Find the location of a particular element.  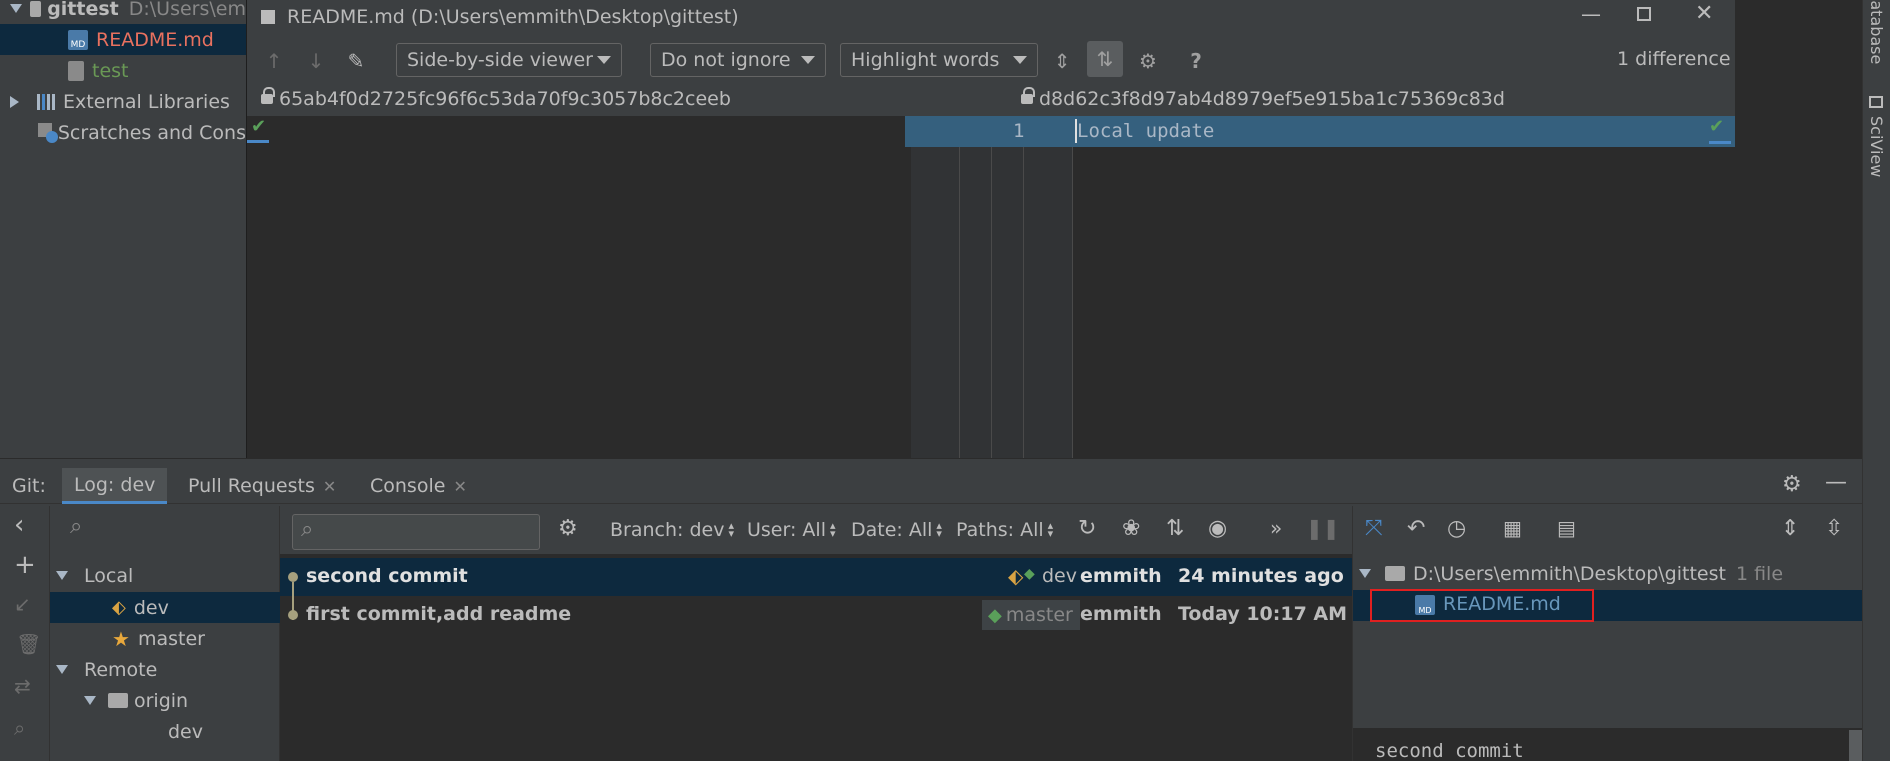

branch-group-label: Local is located at coordinates (109, 575).